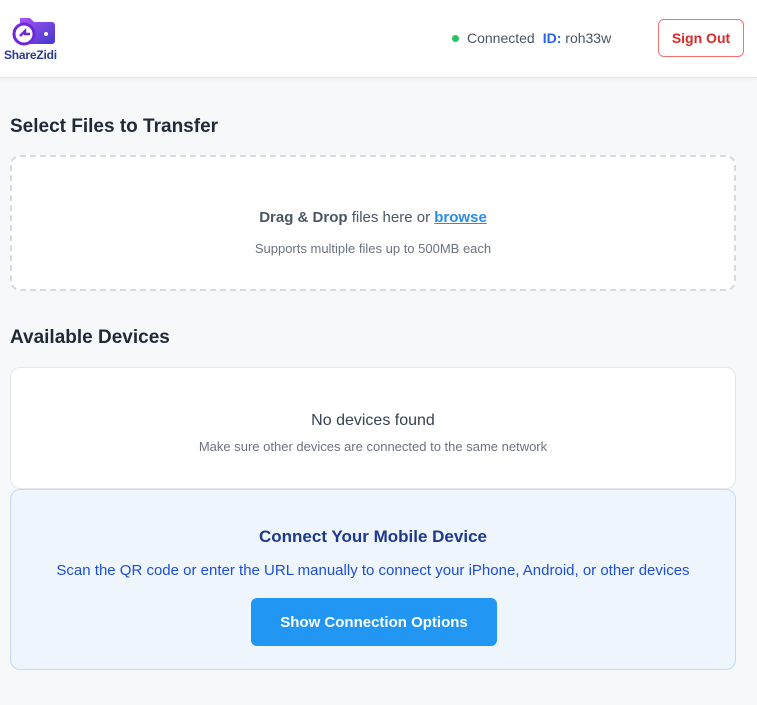  What do you see at coordinates (460, 217) in the screenshot?
I see `browse-link: browse` at bounding box center [460, 217].